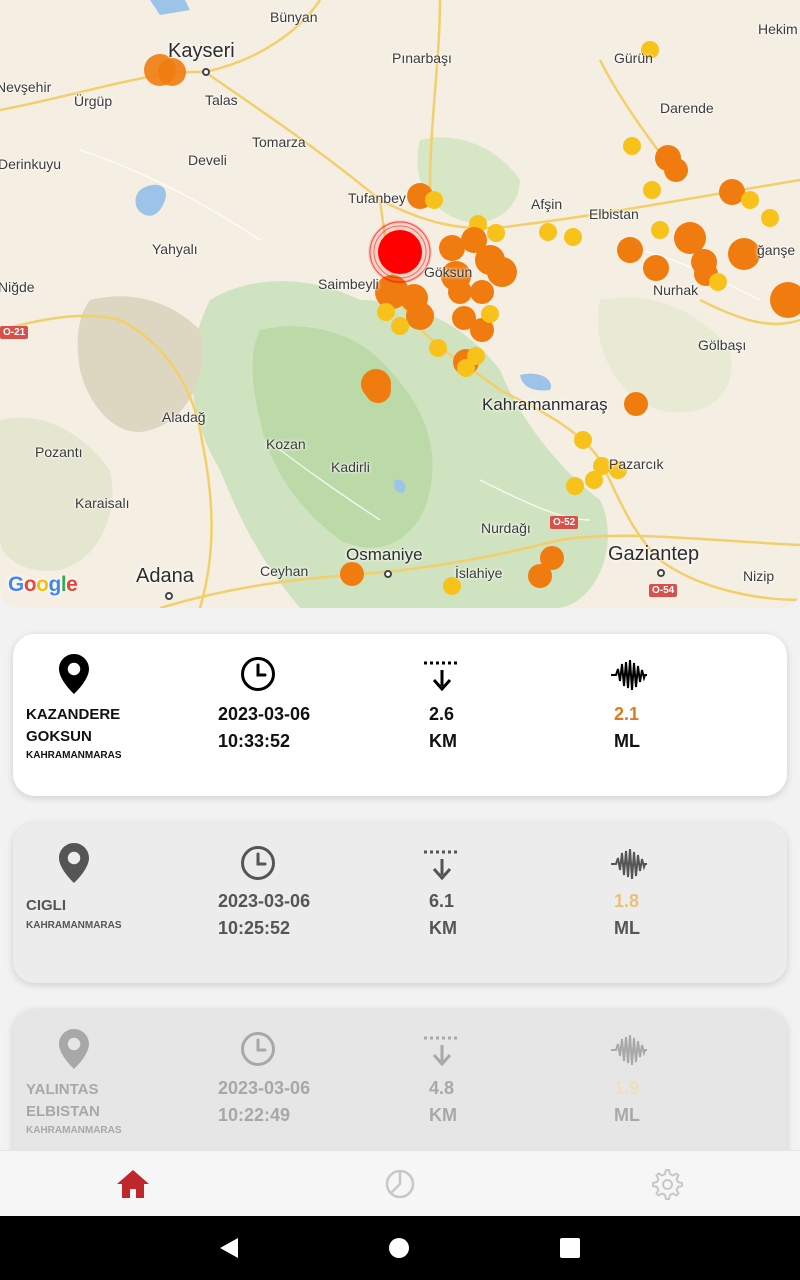  Describe the element at coordinates (59, 736) in the screenshot. I see `location-line-2: GOKSUN` at that location.